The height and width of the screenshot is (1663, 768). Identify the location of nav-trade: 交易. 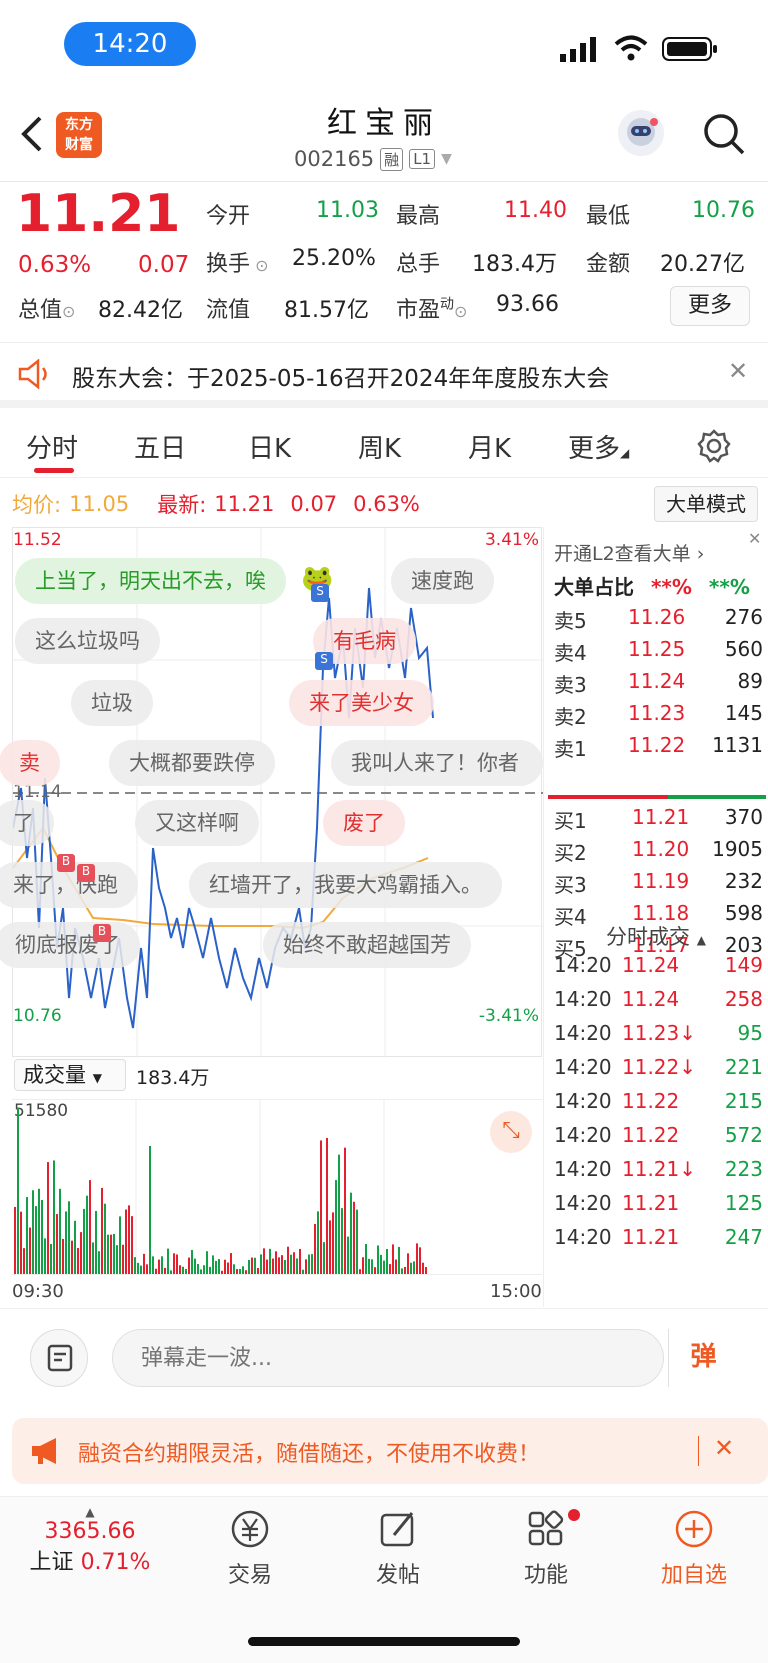
(250, 1548).